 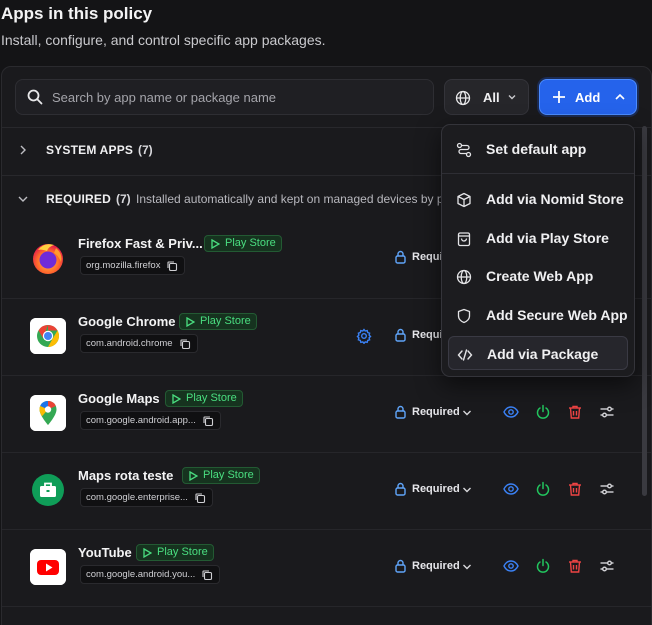 What do you see at coordinates (538, 276) in the screenshot?
I see `menu-item-create-web-app: Create Web App` at bounding box center [538, 276].